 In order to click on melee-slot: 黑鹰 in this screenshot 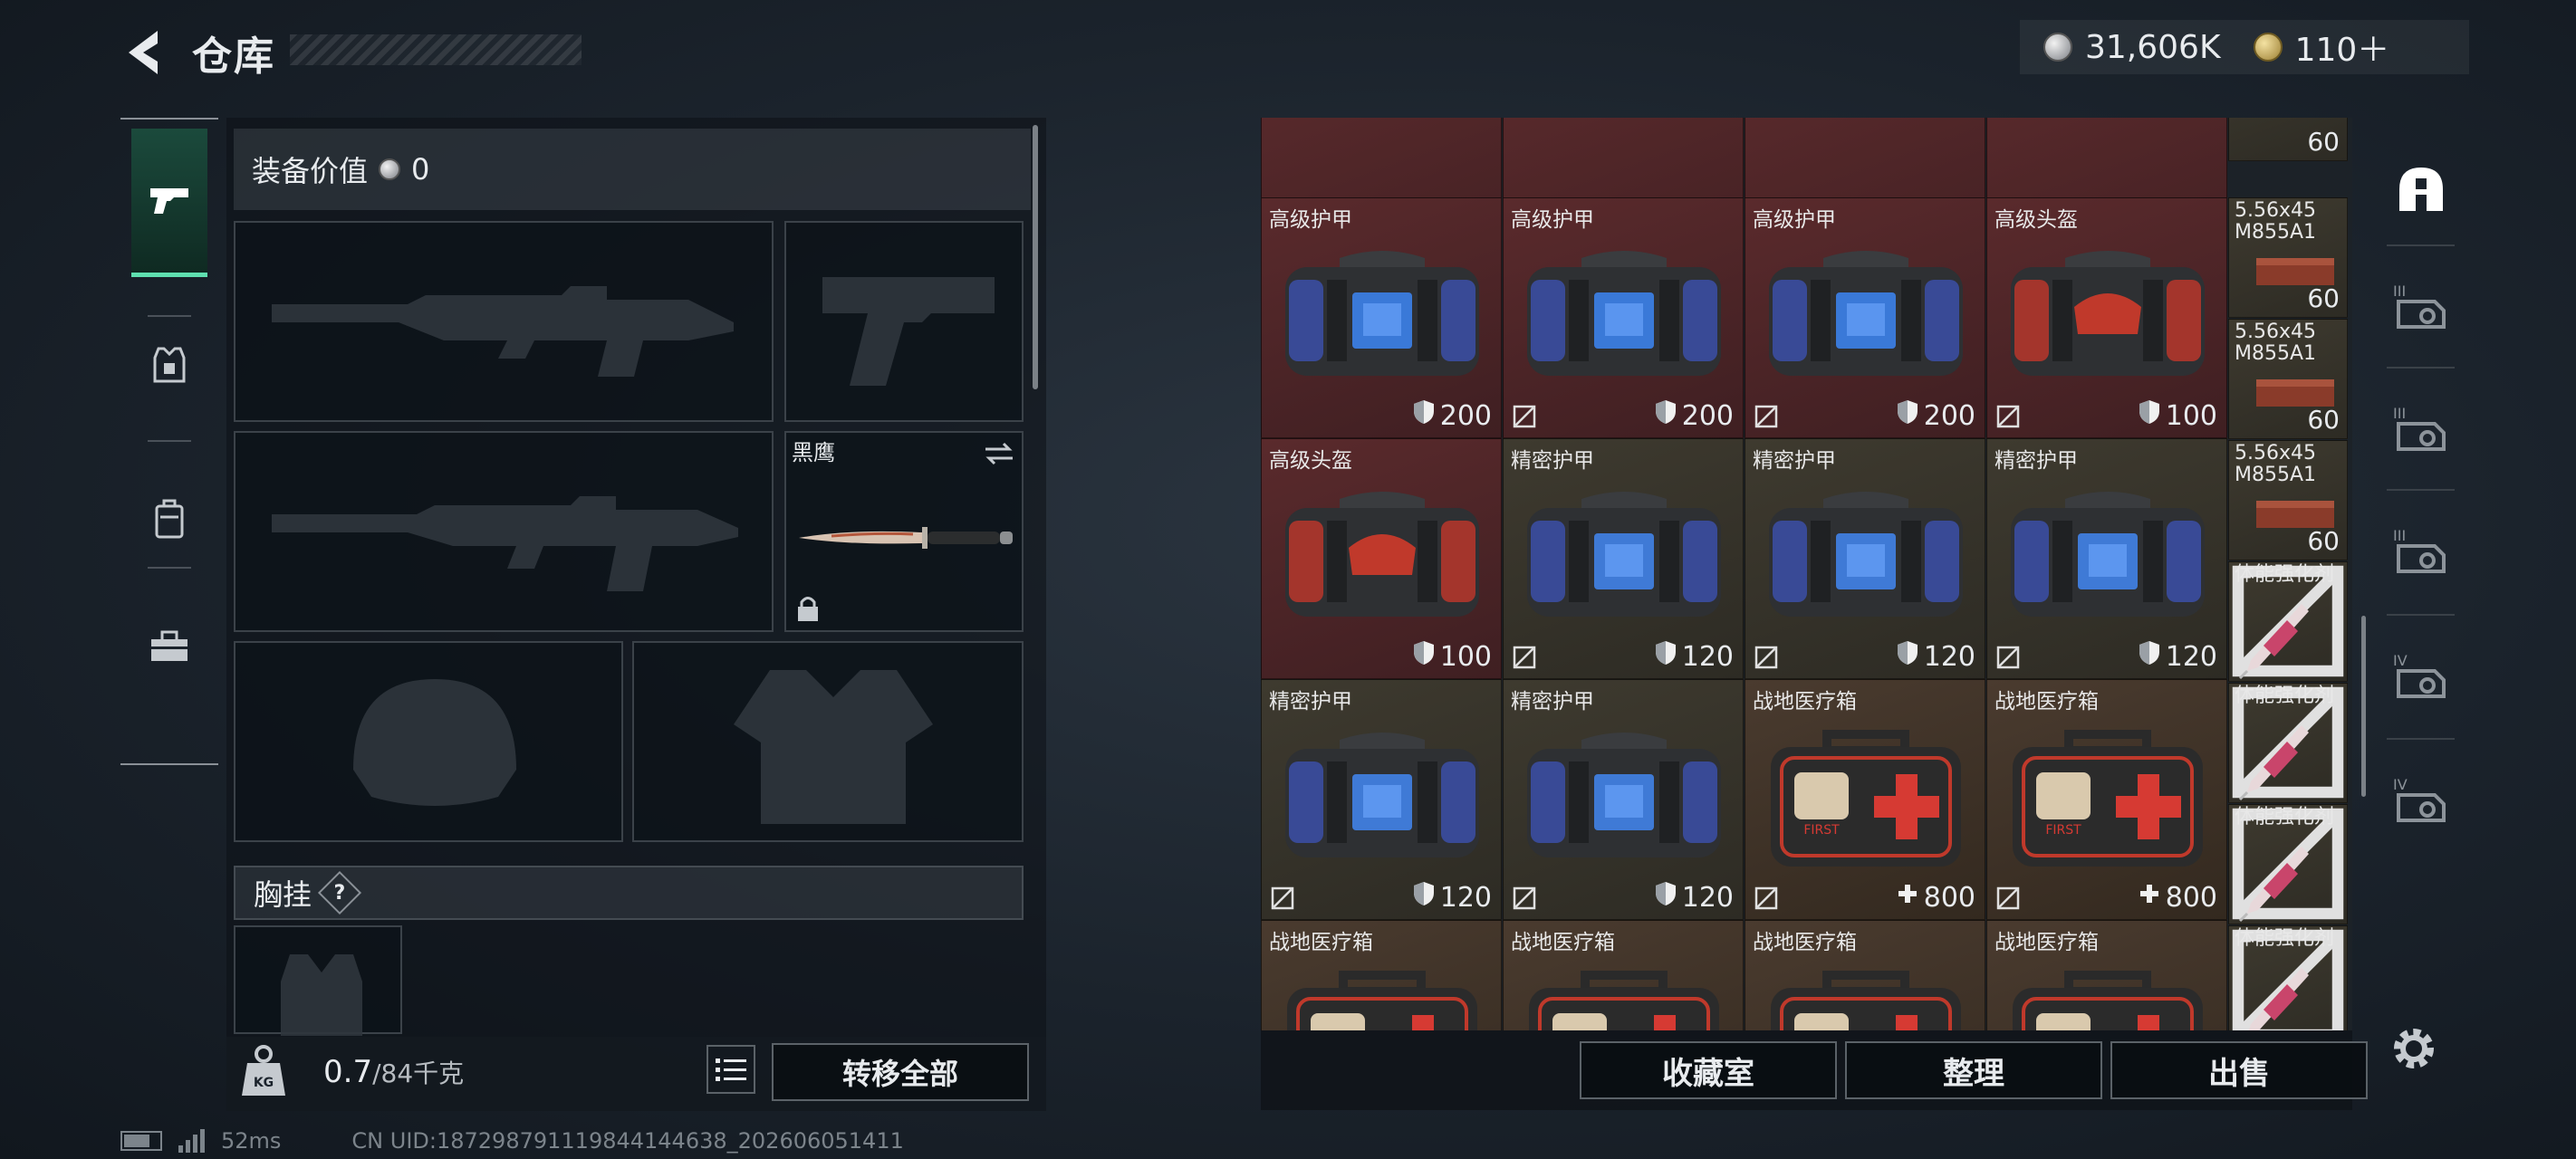, I will do `click(904, 531)`.